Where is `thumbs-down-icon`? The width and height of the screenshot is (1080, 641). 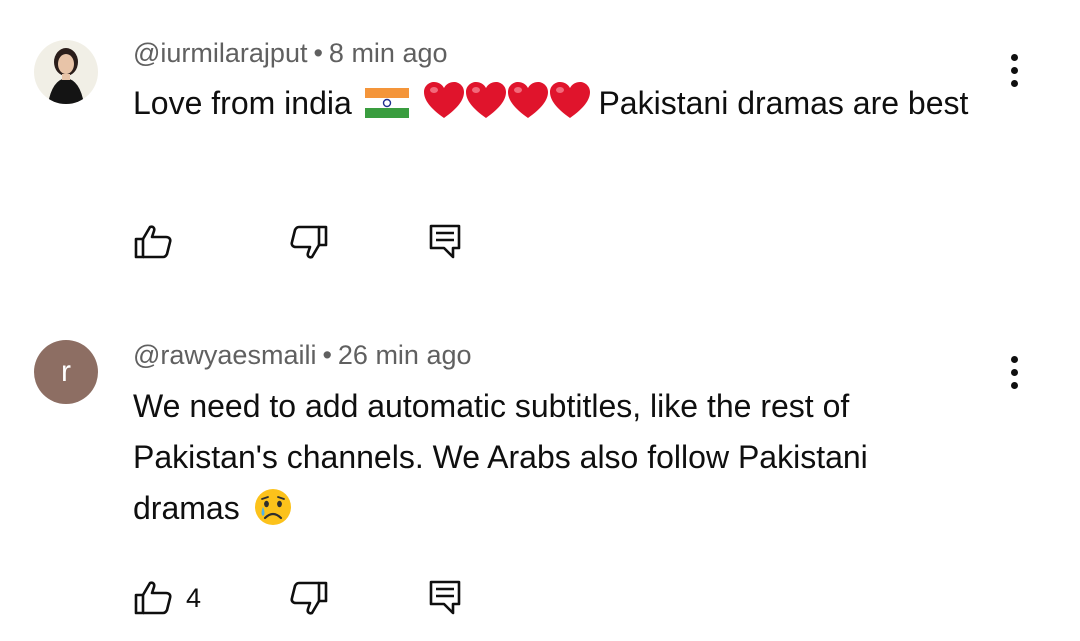
thumbs-down-icon is located at coordinates (309, 598).